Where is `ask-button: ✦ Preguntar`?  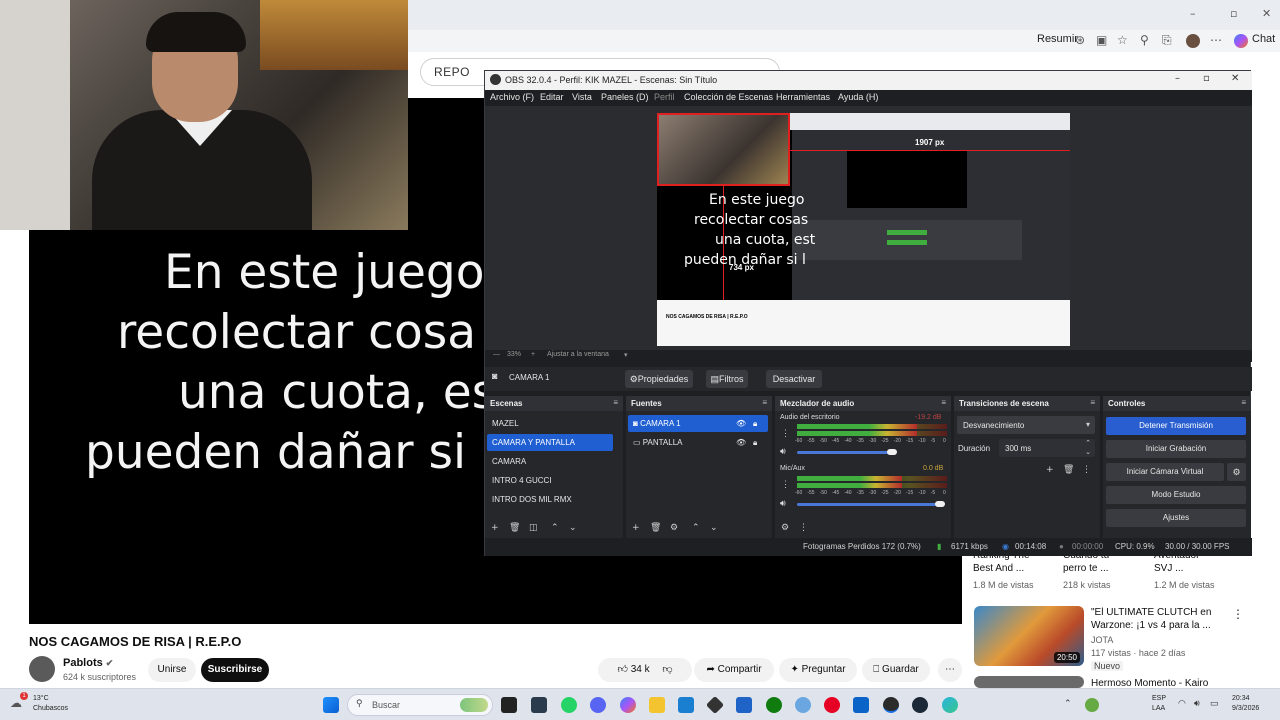
ask-button: ✦ Preguntar is located at coordinates (818, 670).